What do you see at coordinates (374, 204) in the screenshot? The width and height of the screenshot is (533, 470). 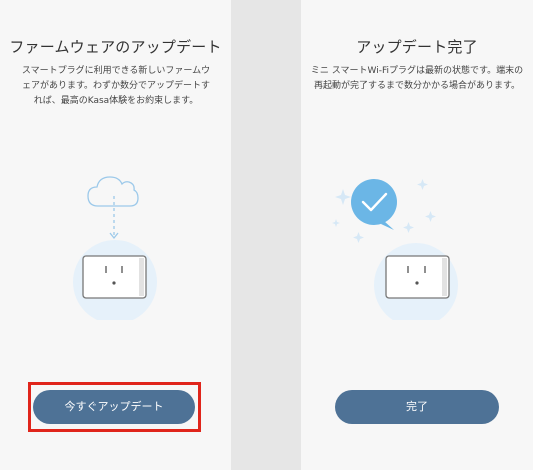 I see `checkmark-bubble-icon` at bounding box center [374, 204].